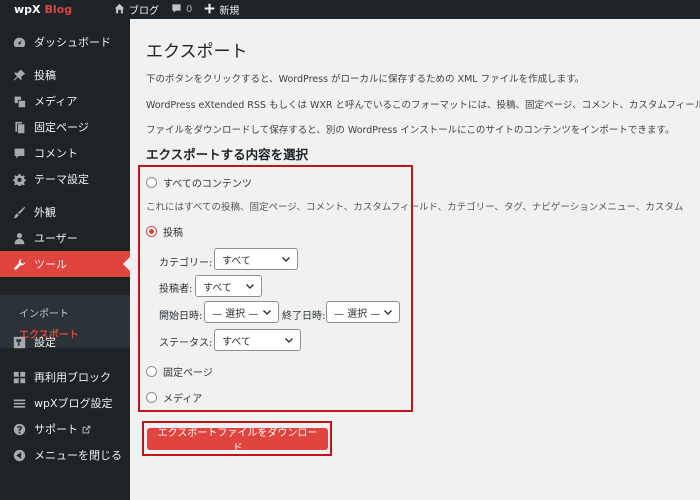 This screenshot has height=500, width=700. I want to click on status-select-value: すべて, so click(236, 342).